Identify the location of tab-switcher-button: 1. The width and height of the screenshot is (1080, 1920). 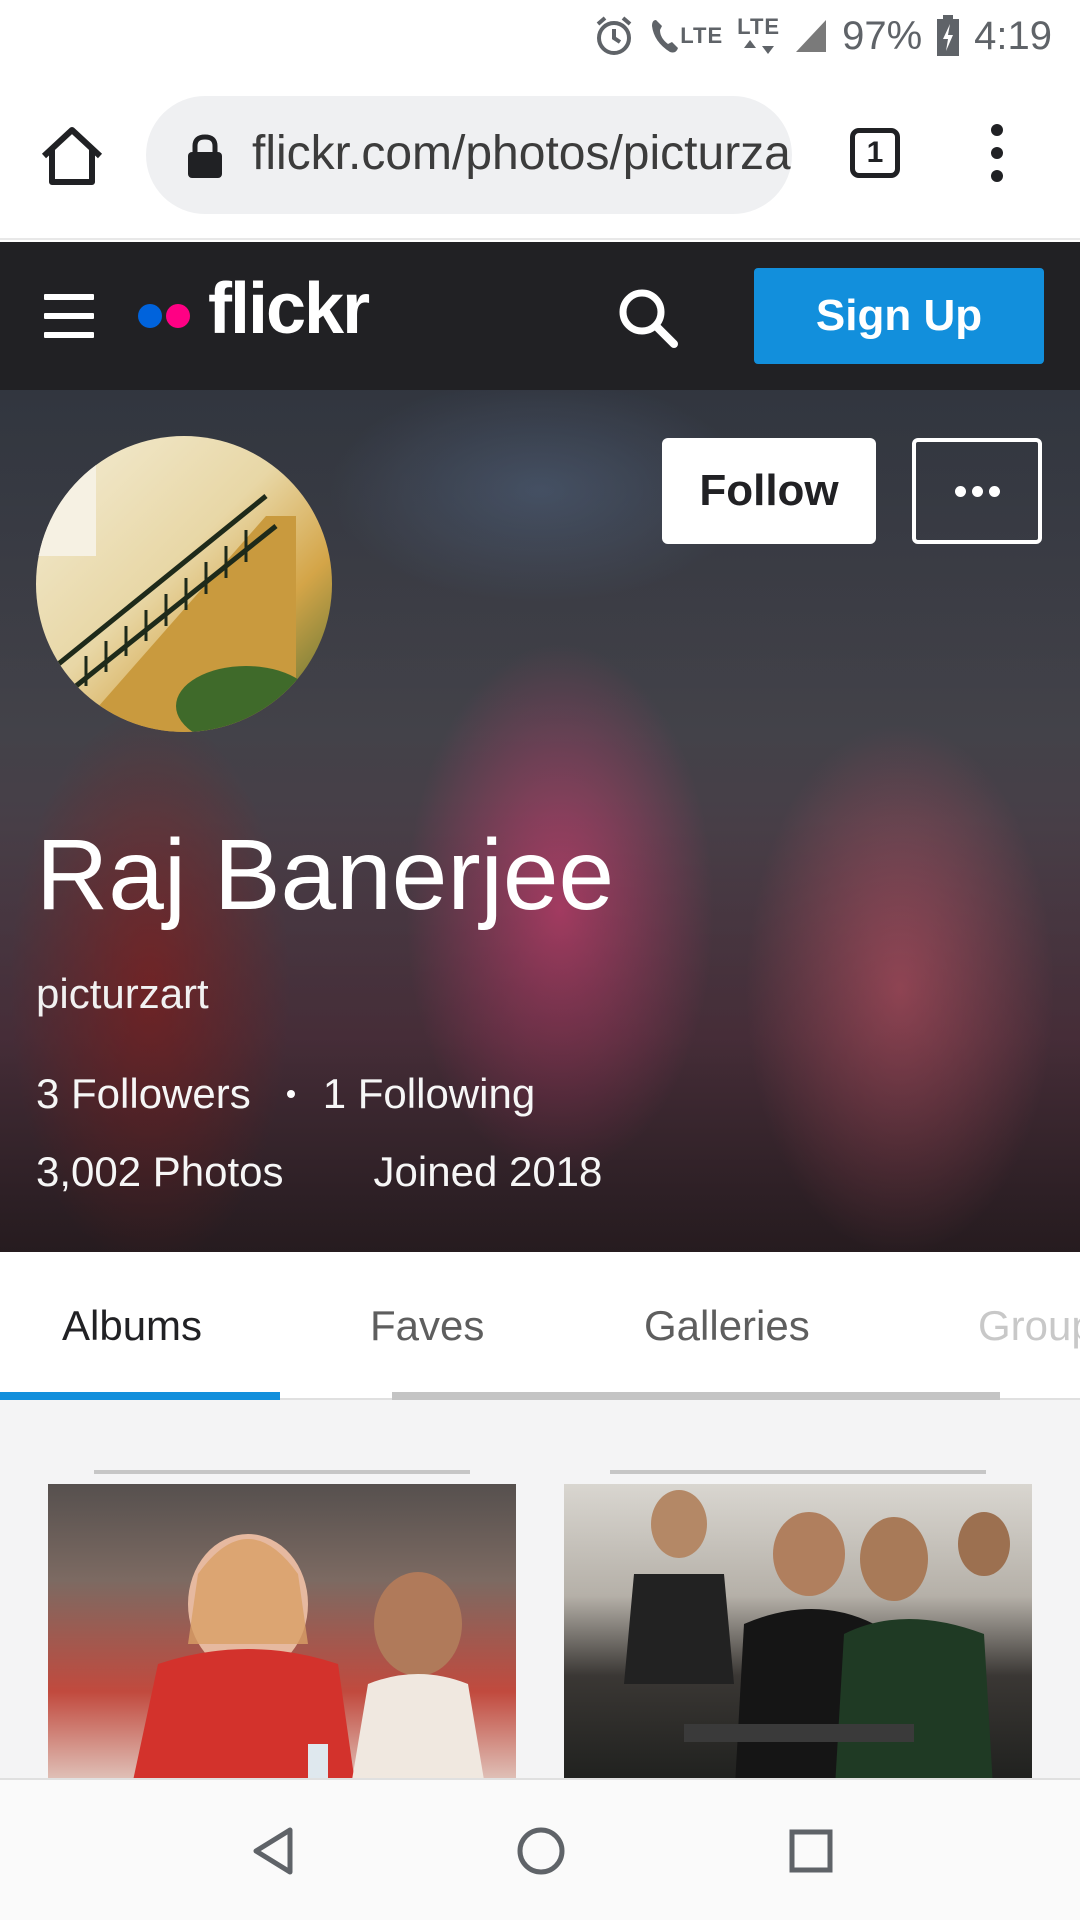
(875, 153).